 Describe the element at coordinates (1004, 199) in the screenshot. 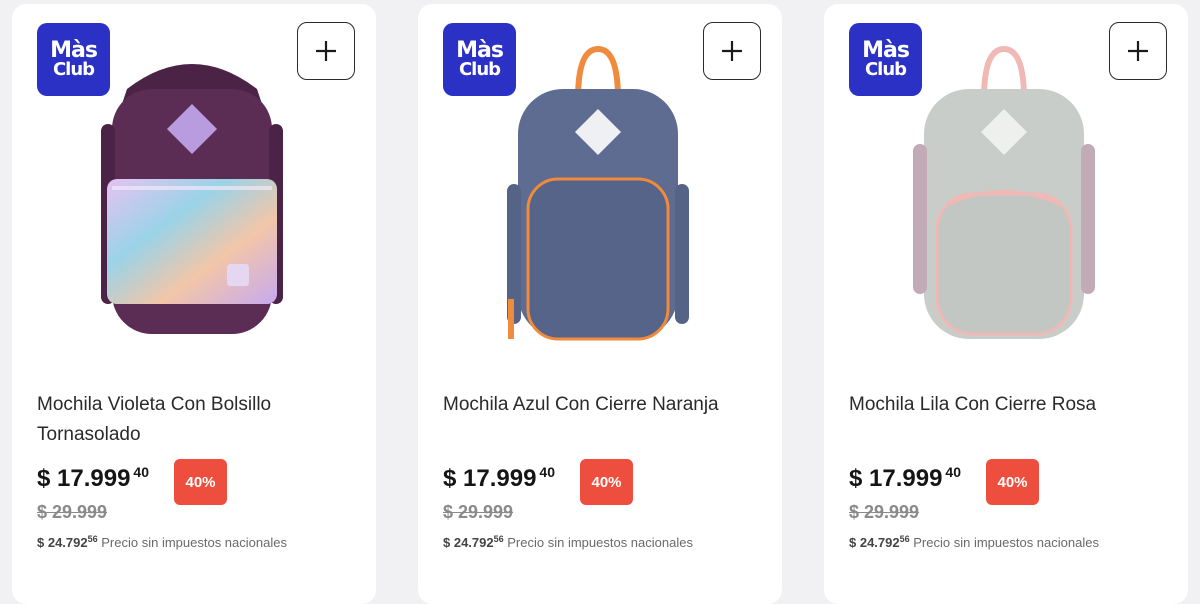

I see `backpack-lilac-image` at that location.